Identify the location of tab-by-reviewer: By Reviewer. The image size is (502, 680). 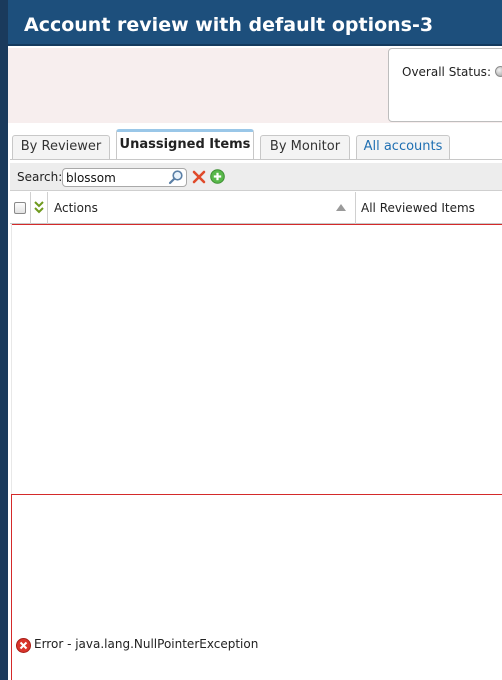
(61, 147).